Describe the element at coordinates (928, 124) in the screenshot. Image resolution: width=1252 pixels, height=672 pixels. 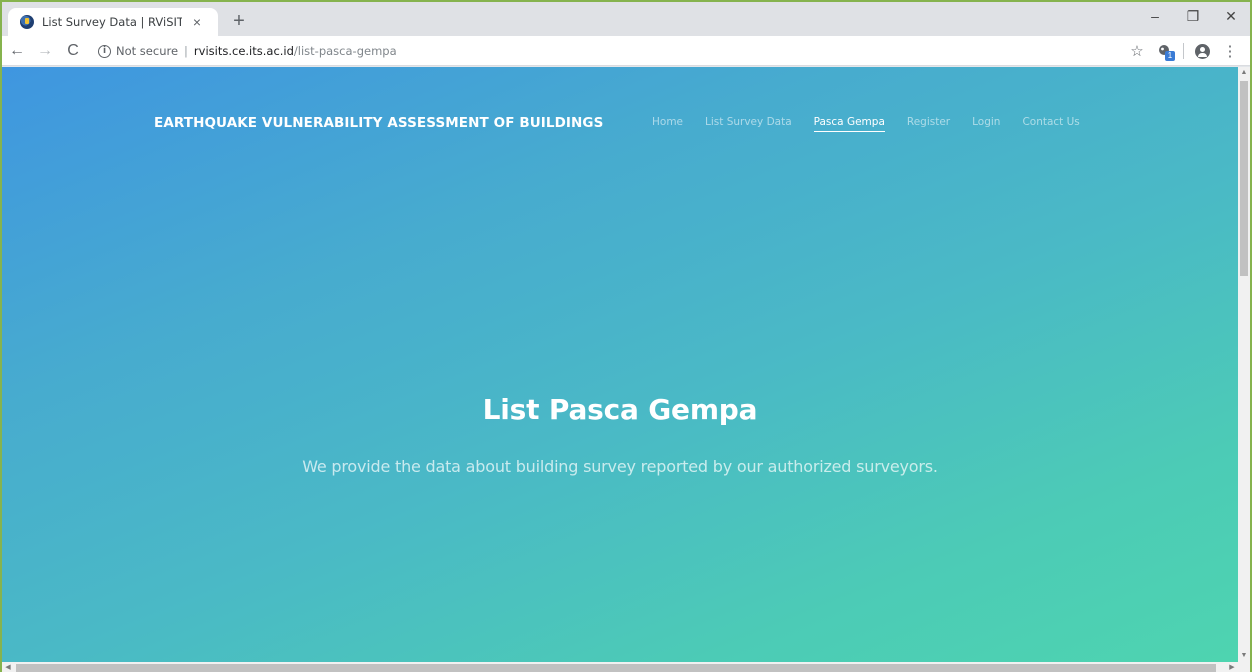
I see `nav-register: Register` at that location.